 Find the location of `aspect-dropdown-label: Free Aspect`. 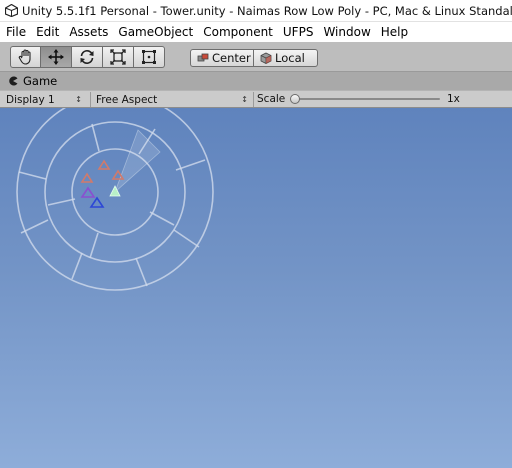

aspect-dropdown-label: Free Aspect is located at coordinates (127, 99).